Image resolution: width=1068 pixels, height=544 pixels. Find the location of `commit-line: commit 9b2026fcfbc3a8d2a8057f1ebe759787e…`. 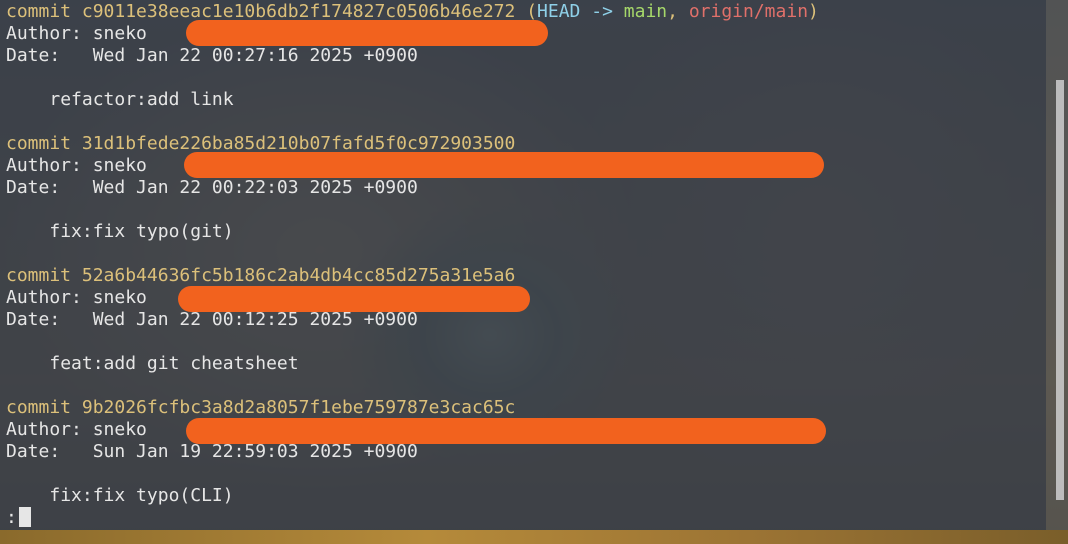

commit-line: commit 9b2026fcfbc3a8d2a8057f1ebe759787e… is located at coordinates (260, 408).